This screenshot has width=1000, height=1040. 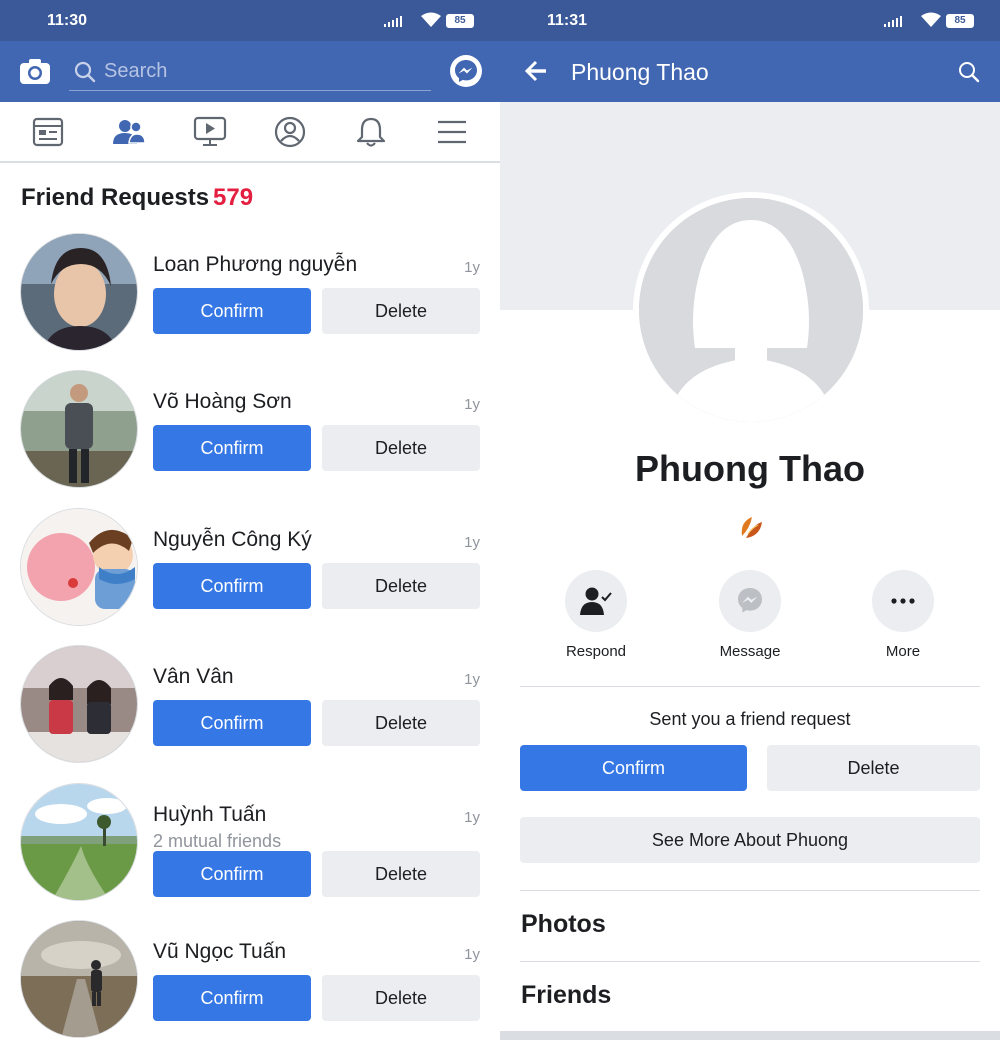 I want to click on autumn-leaf-icon, so click(x=751, y=527).